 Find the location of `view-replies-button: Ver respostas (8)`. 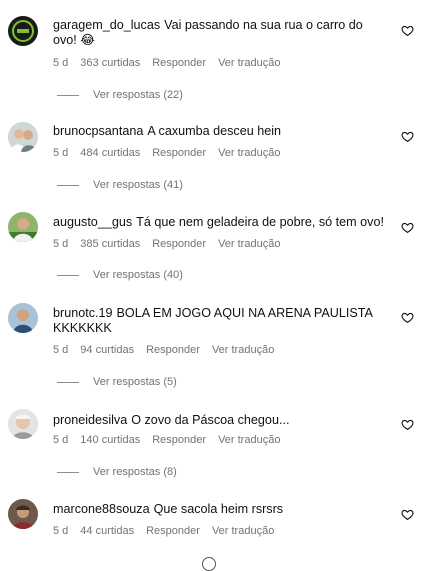

view-replies-button: Ver respostas (8) is located at coordinates (117, 472).